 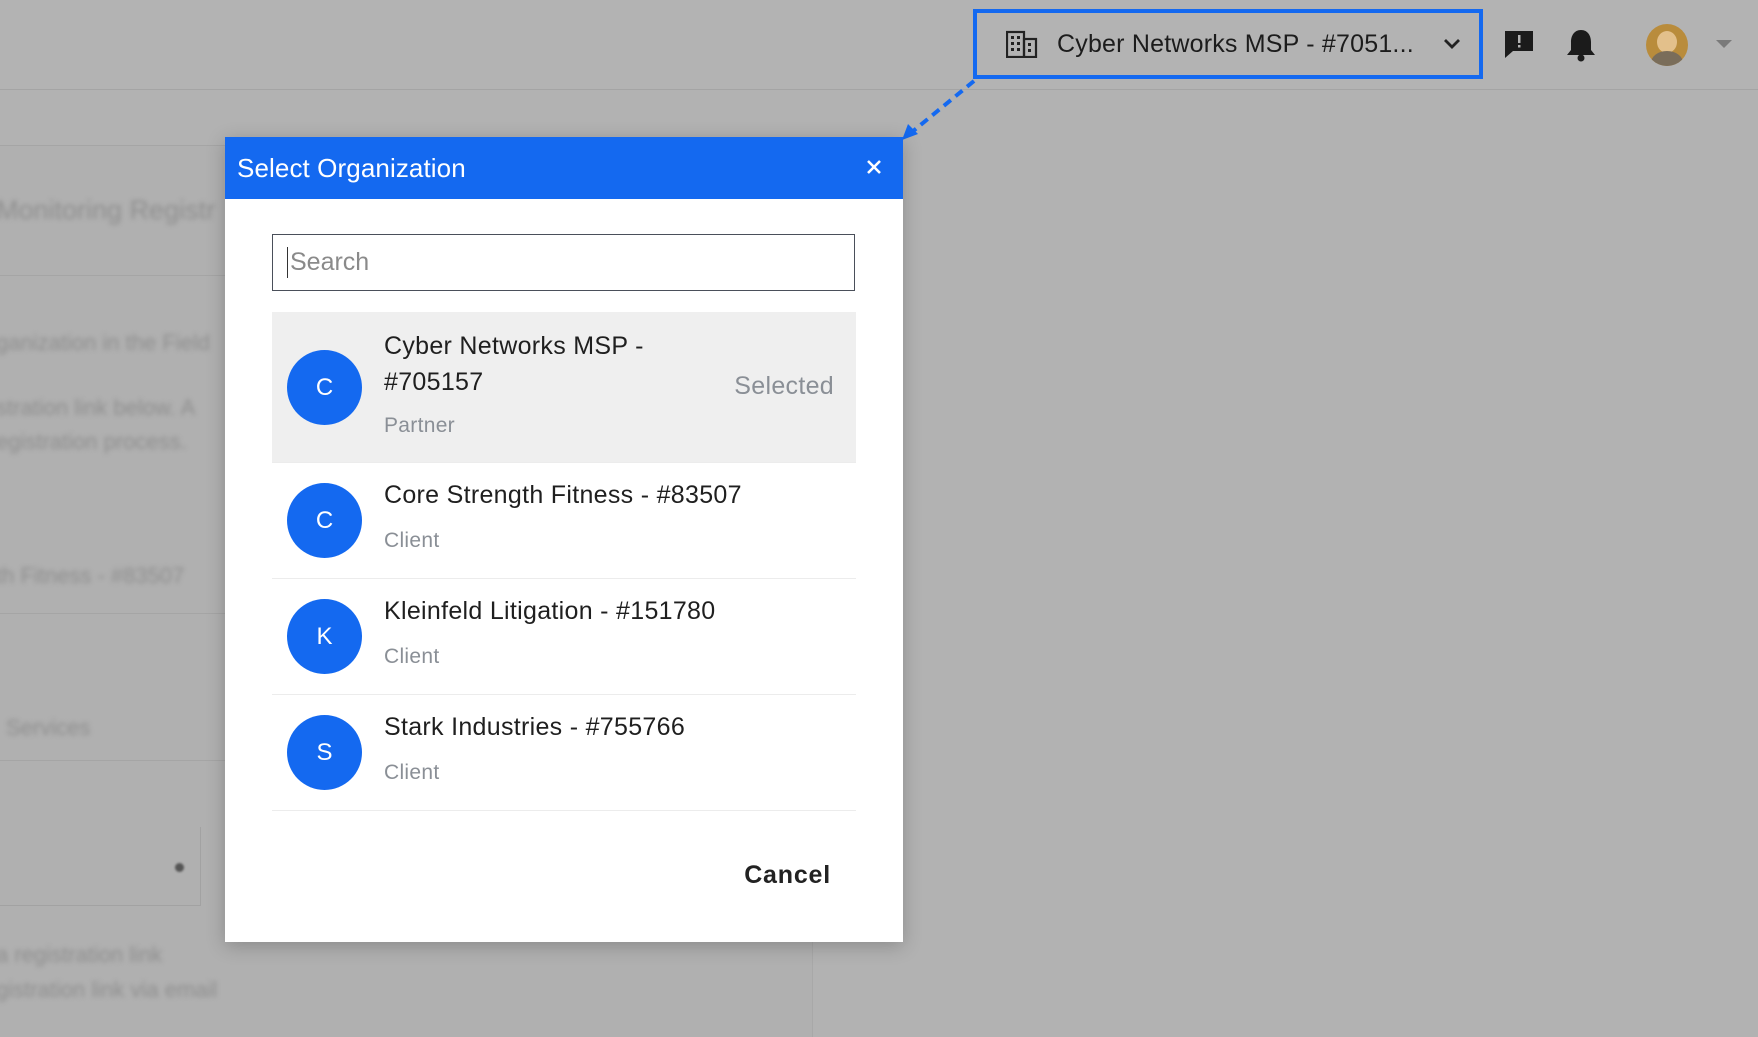 I want to click on background-dot, so click(x=179, y=867).